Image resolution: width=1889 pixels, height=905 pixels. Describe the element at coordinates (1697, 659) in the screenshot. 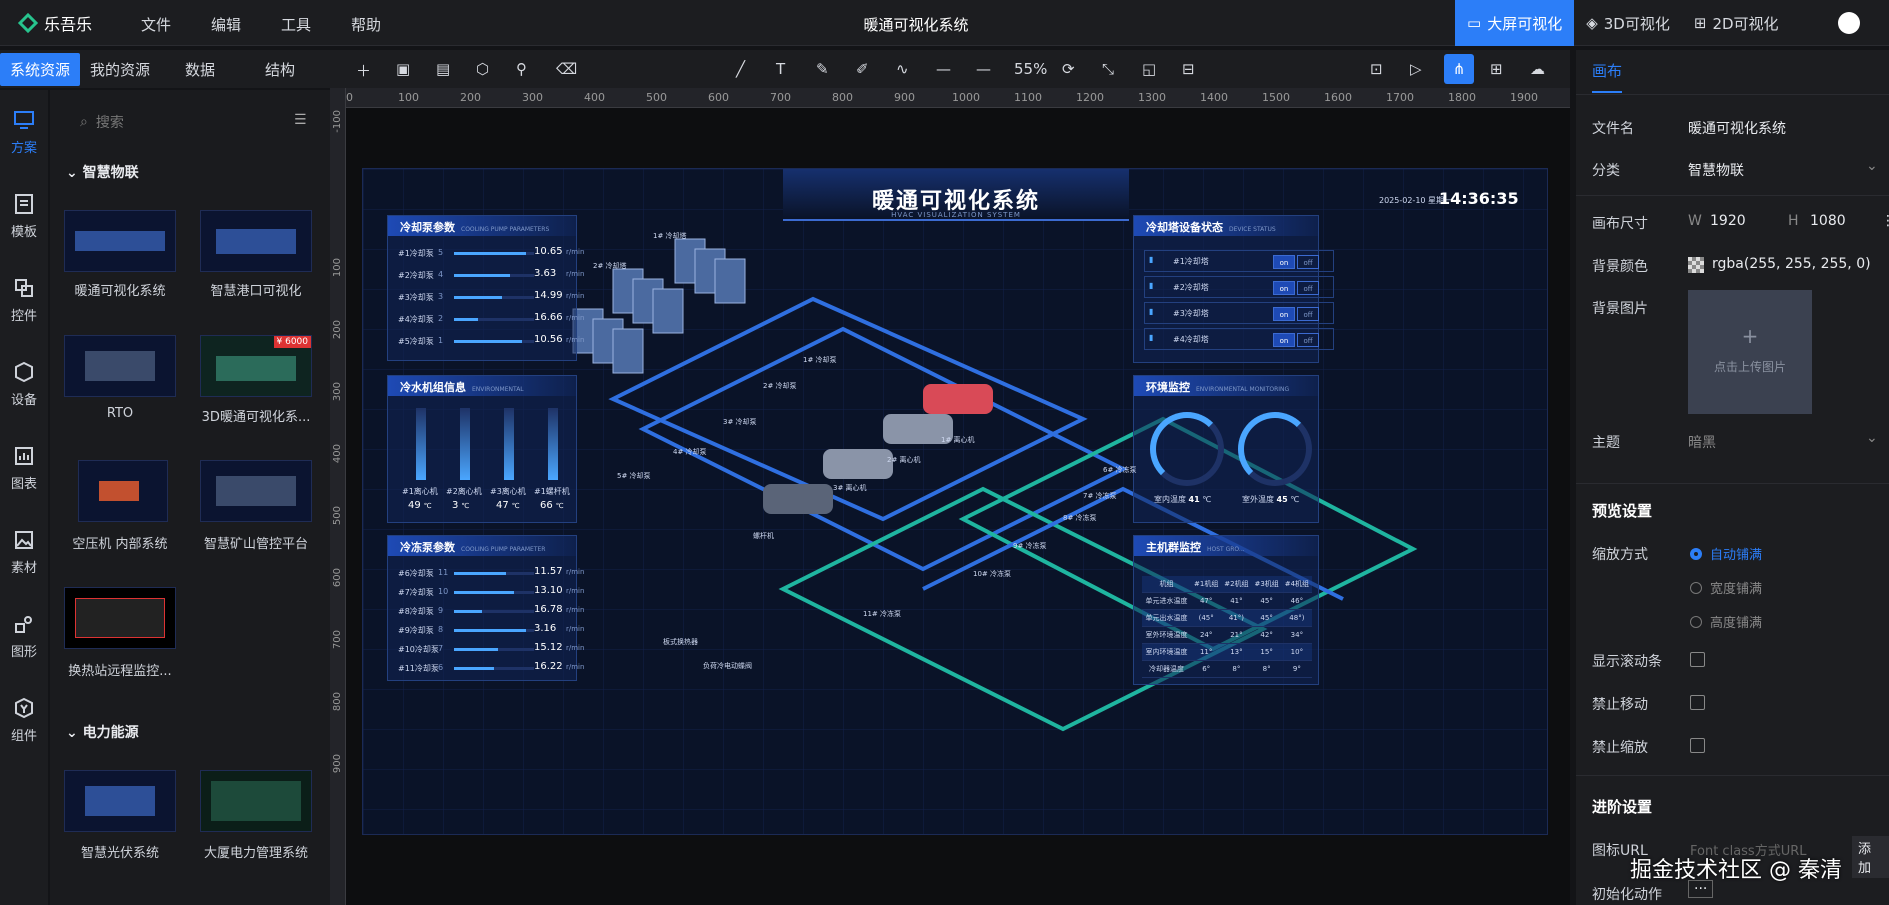

I see `show-scrollbar-checkbox` at that location.